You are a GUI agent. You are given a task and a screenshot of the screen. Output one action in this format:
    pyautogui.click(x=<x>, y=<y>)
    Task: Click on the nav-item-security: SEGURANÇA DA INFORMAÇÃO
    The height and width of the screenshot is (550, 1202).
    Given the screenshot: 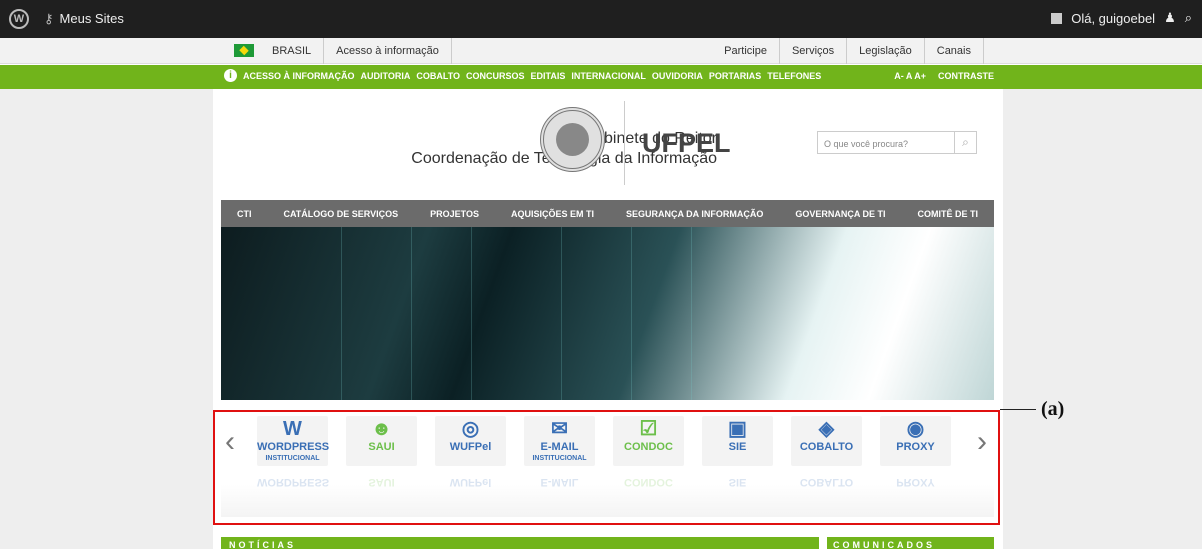 What is the action you would take?
    pyautogui.click(x=694, y=214)
    